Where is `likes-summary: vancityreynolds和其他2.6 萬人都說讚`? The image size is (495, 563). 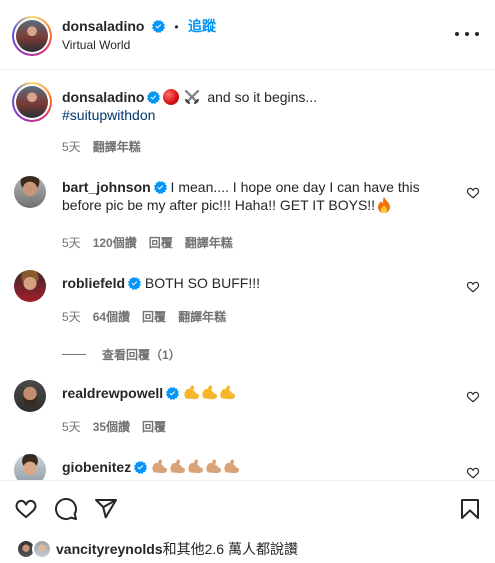
likes-summary: vancityreynolds和其他2.6 萬人都說讚 is located at coordinates (157, 549).